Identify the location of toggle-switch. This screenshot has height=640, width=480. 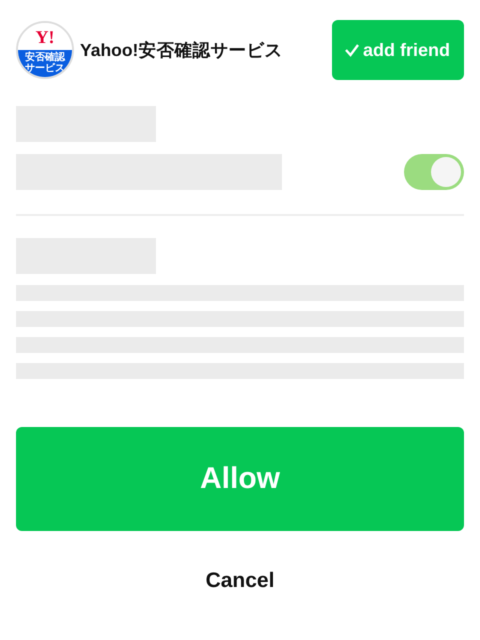
(434, 172).